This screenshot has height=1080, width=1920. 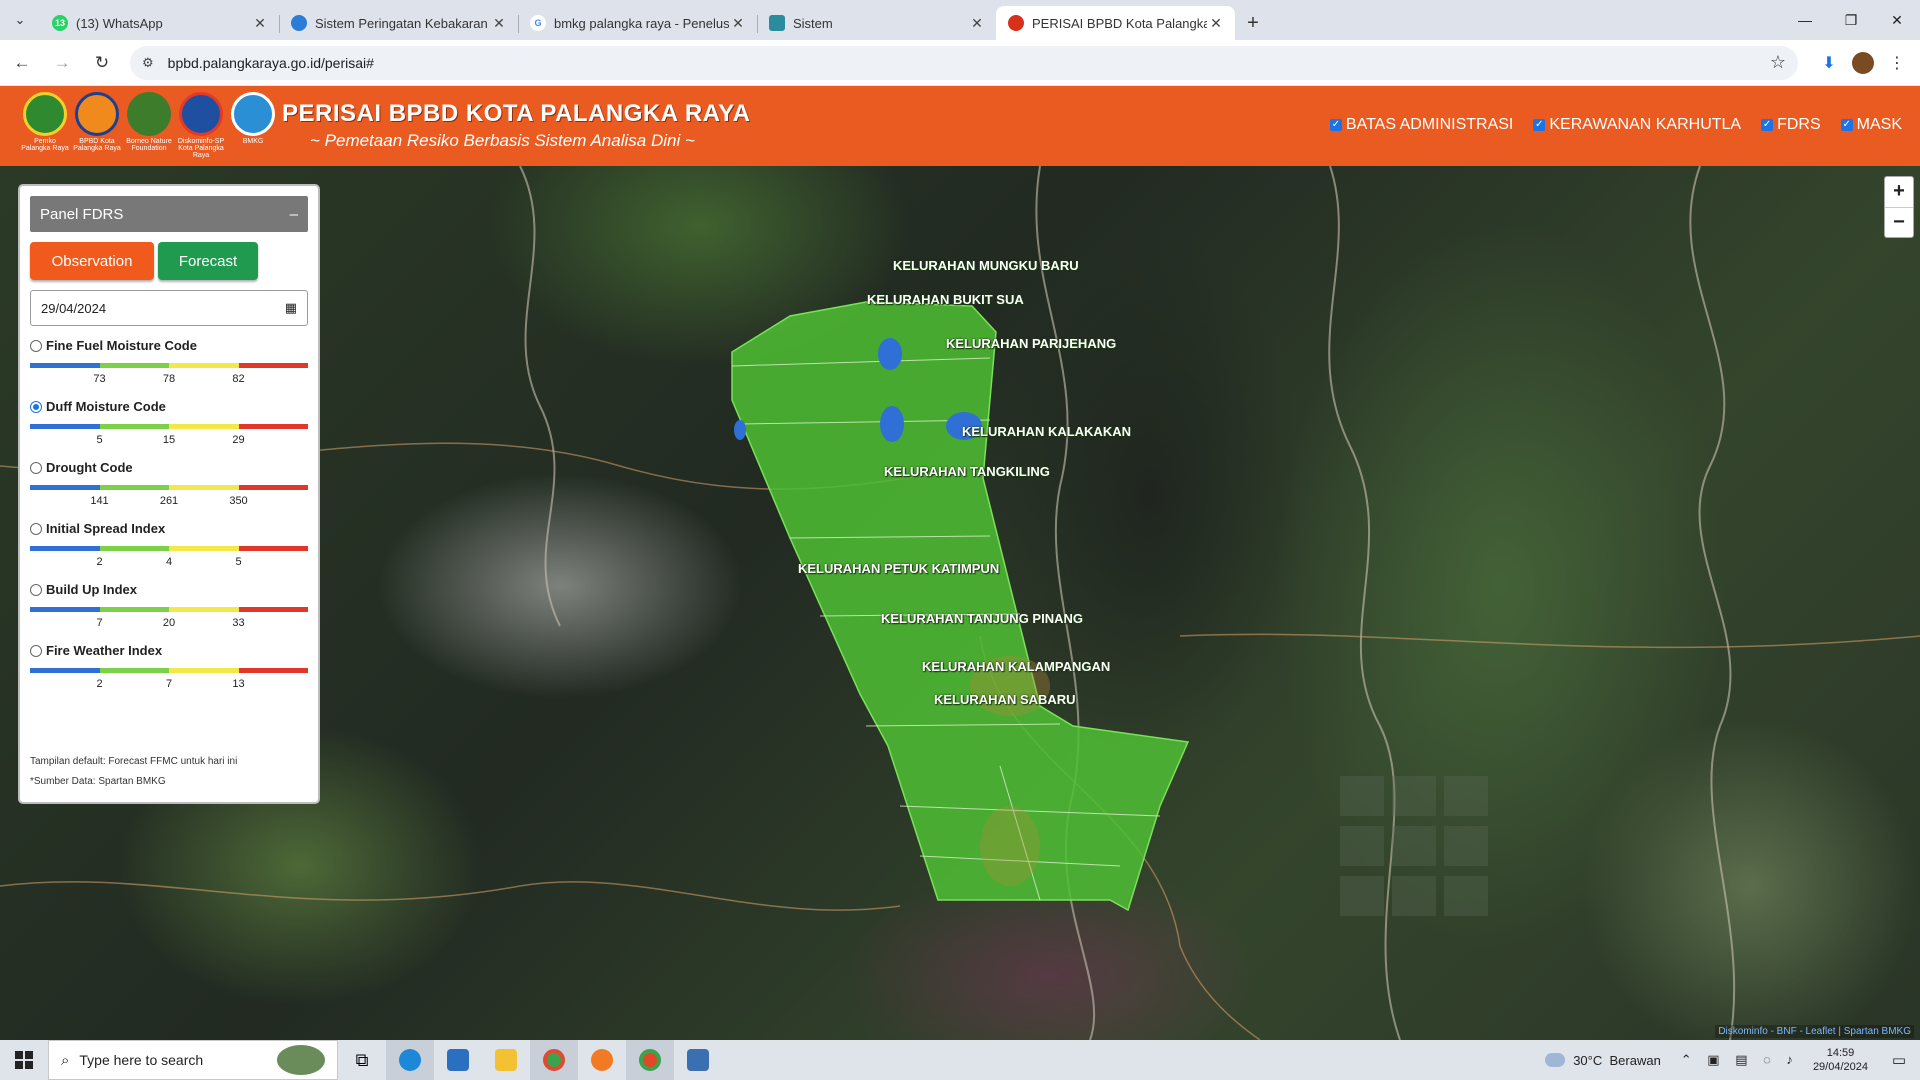 I want to click on region-label: KELURAHAN BUKIT SUA, so click(x=945, y=299).